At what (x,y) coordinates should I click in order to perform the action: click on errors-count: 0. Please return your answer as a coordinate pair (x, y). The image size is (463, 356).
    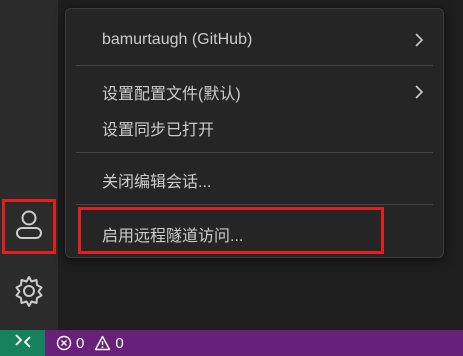
    Looking at the image, I should click on (80, 343).